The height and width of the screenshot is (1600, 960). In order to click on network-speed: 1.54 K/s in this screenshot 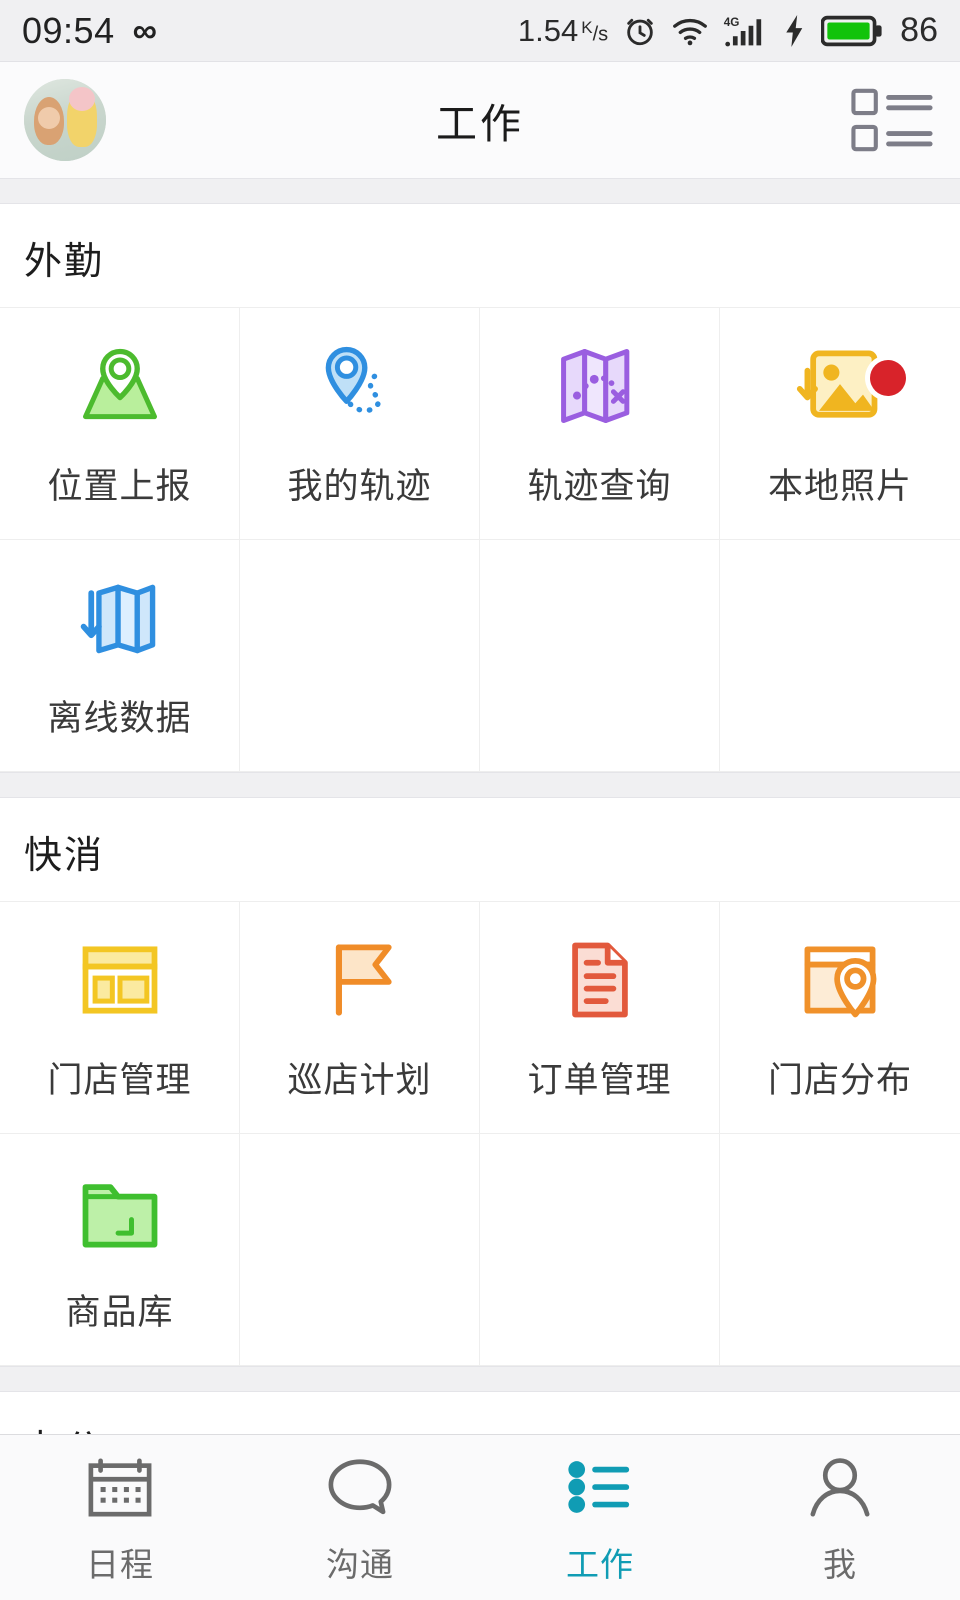, I will do `click(563, 31)`.